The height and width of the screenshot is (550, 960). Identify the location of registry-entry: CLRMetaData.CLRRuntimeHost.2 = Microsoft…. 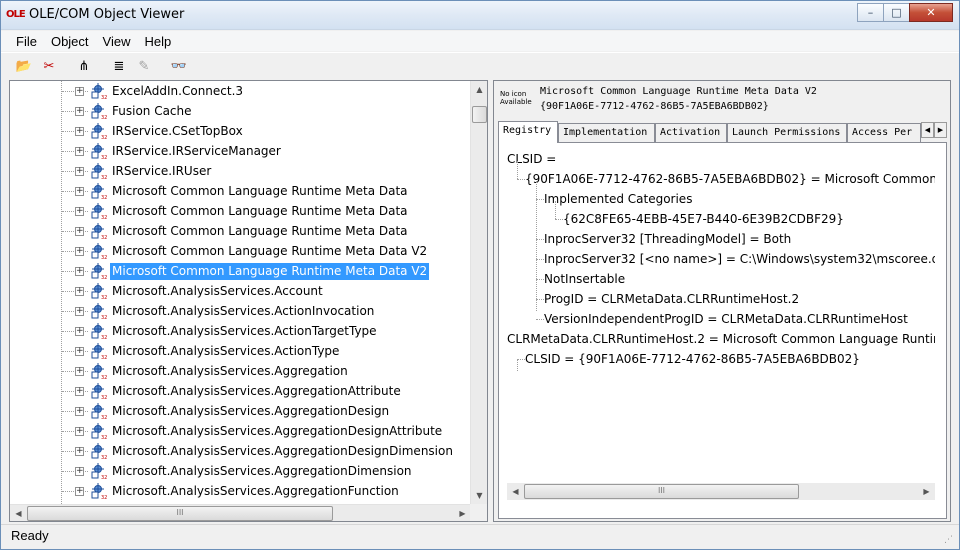
(721, 339).